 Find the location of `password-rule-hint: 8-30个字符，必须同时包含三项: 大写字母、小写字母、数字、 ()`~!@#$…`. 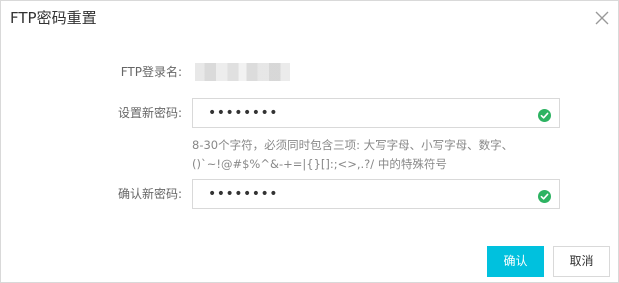

password-rule-hint: 8-30个字符，必须同时包含三项: 大写字母、小写字母、数字、 ()`~!@#$… is located at coordinates (382, 155).